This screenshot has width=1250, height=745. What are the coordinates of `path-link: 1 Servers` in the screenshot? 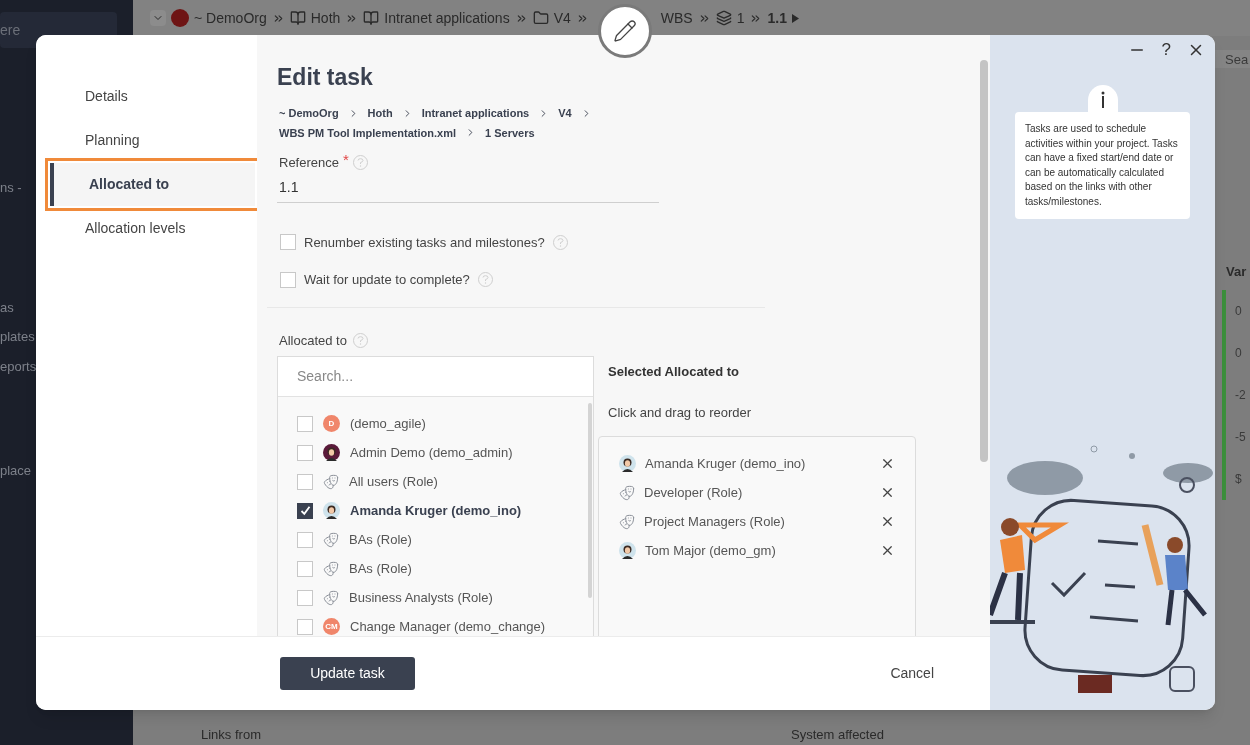 It's located at (510, 132).